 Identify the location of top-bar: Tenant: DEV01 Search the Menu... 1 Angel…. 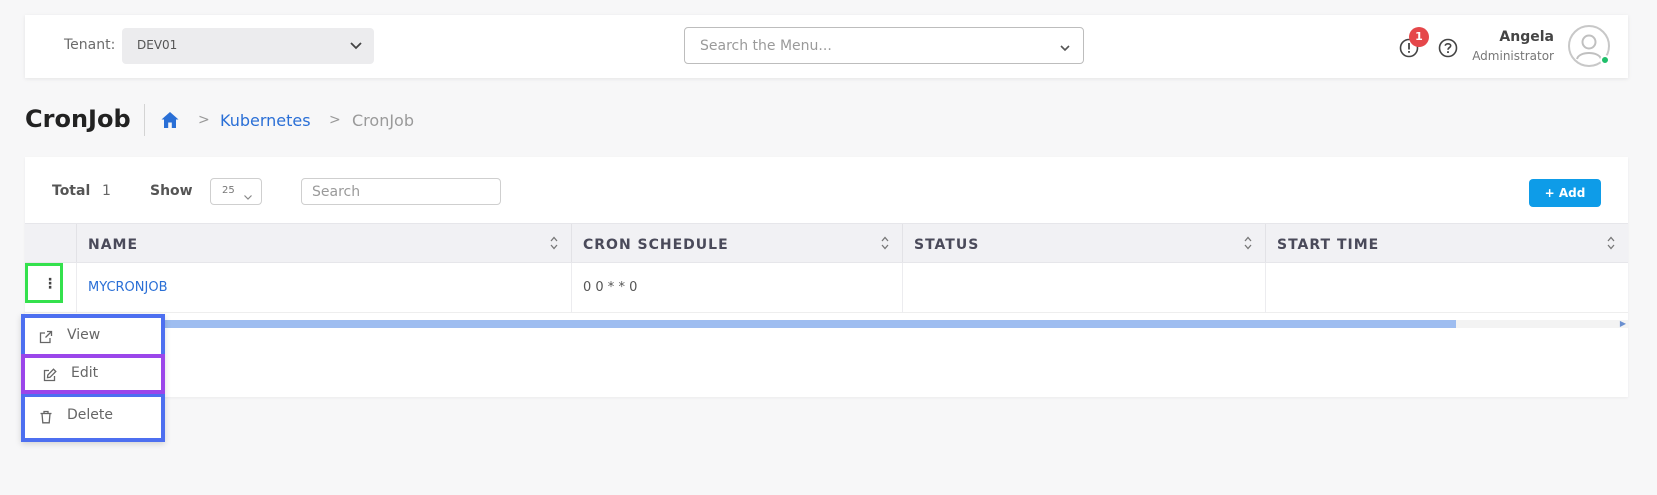
(826, 46).